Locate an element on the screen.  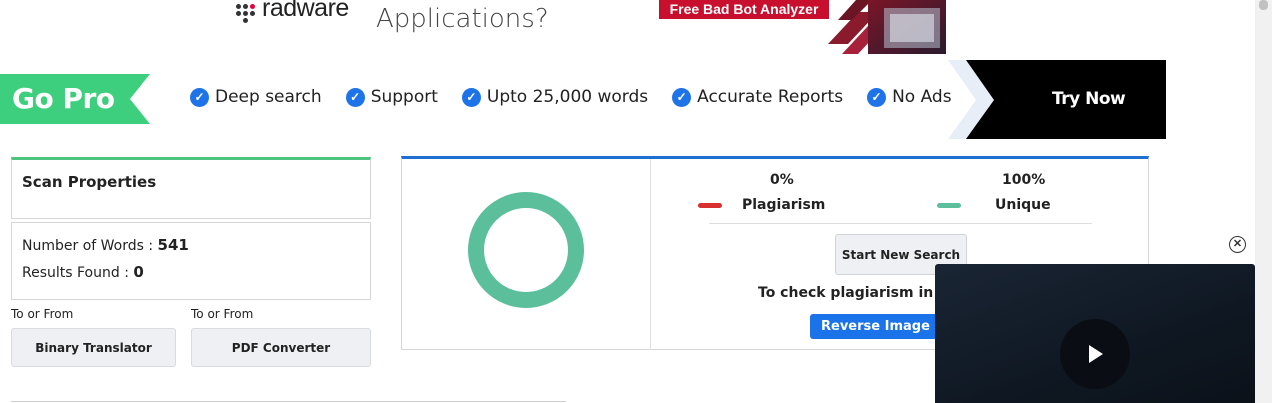
result-separator is located at coordinates (900, 223).